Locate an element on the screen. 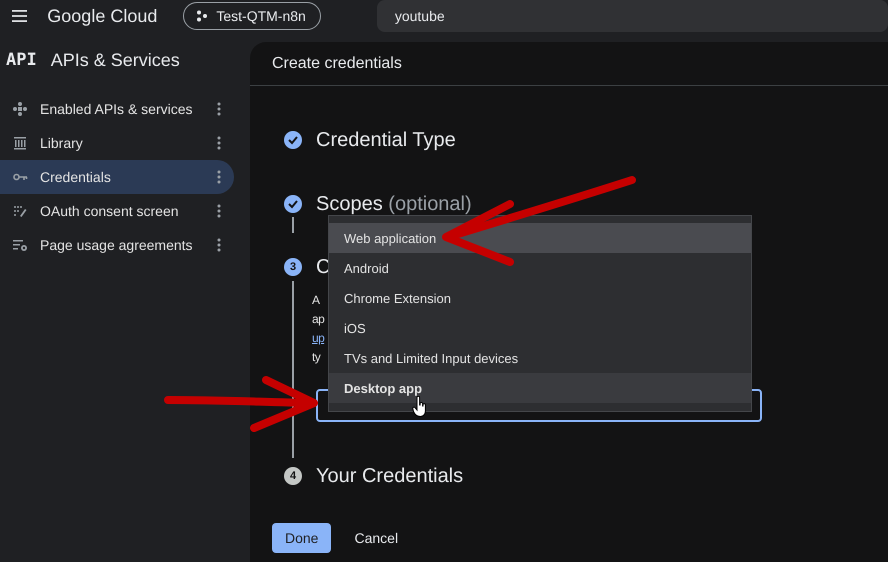 The height and width of the screenshot is (562, 888). step-number: 3 is located at coordinates (293, 267).